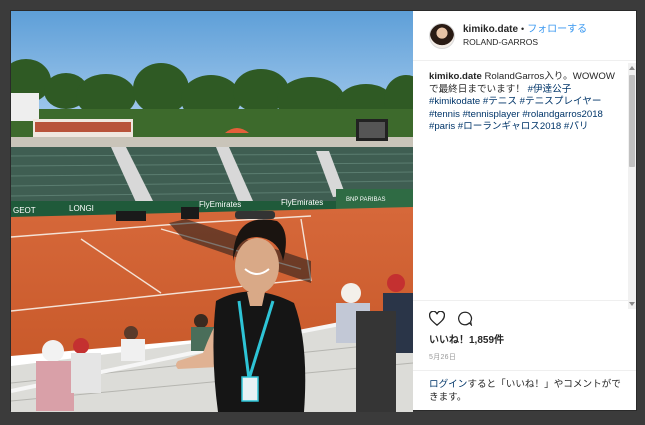  I want to click on scrollbar-thumb, so click(632, 121).